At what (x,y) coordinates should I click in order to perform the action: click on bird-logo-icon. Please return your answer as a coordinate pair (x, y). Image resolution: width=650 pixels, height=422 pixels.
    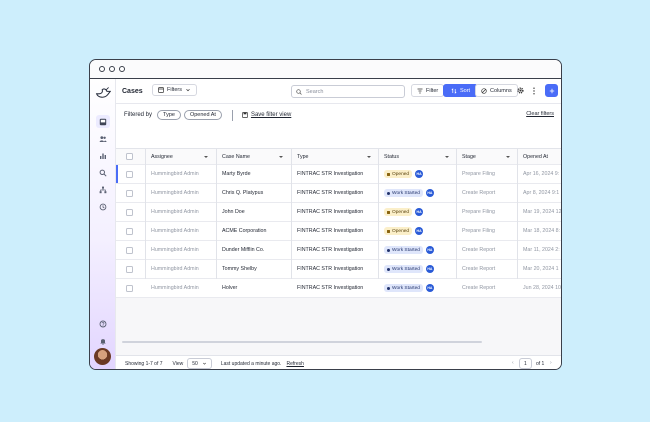
    Looking at the image, I should click on (103, 93).